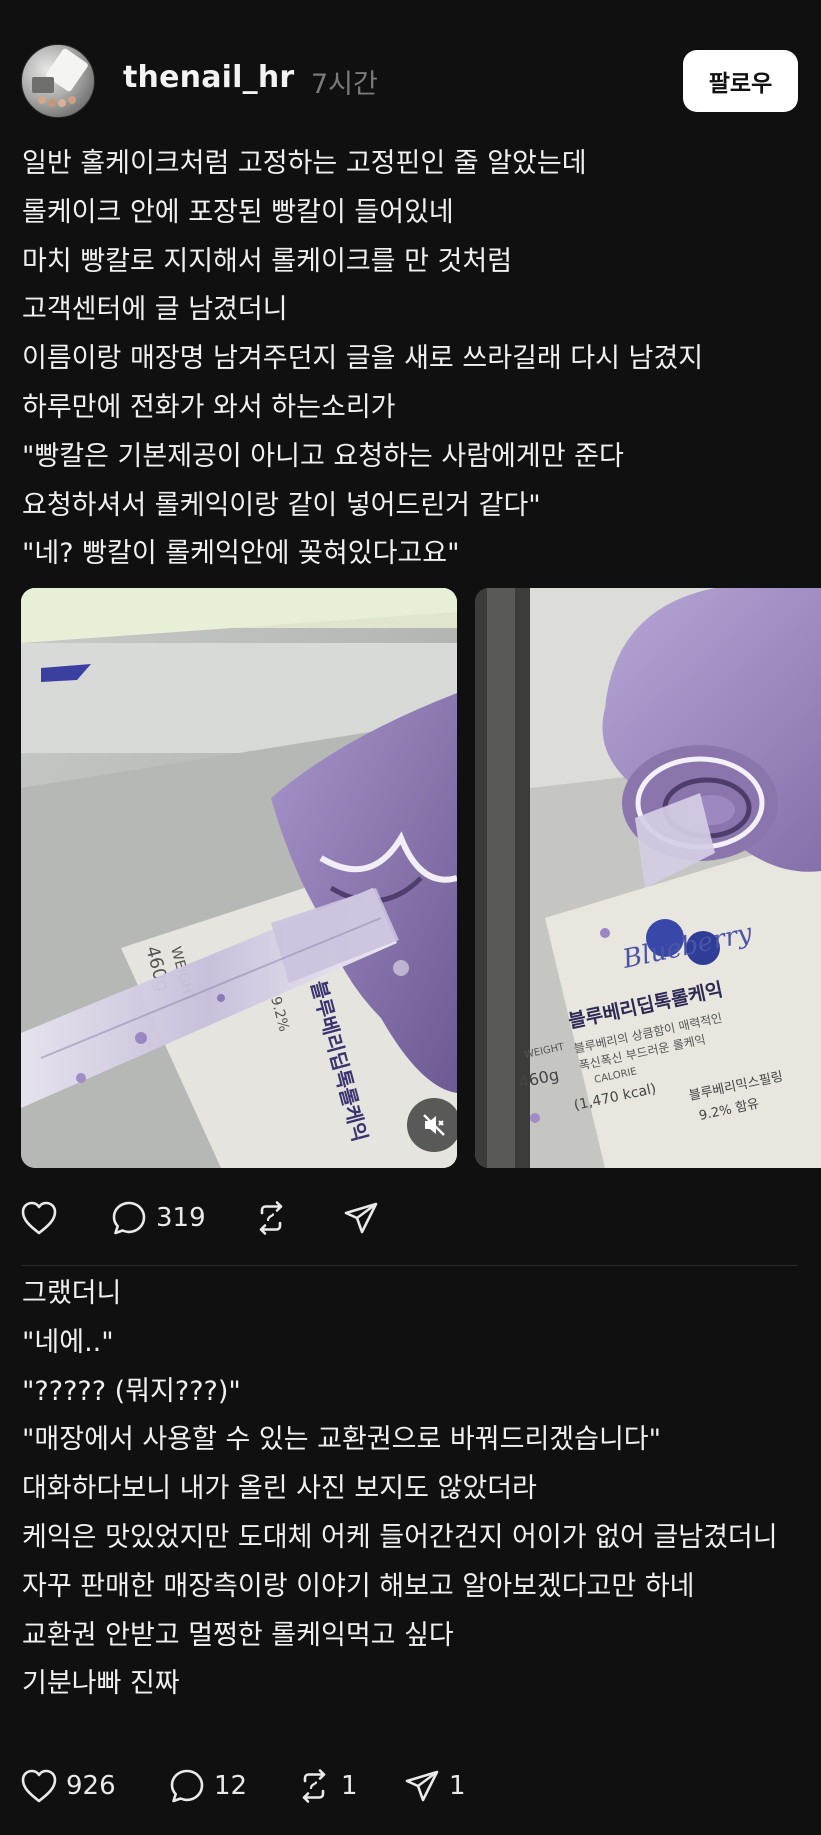  What do you see at coordinates (457, 1786) in the screenshot?
I see `reply-share-count: 1` at bounding box center [457, 1786].